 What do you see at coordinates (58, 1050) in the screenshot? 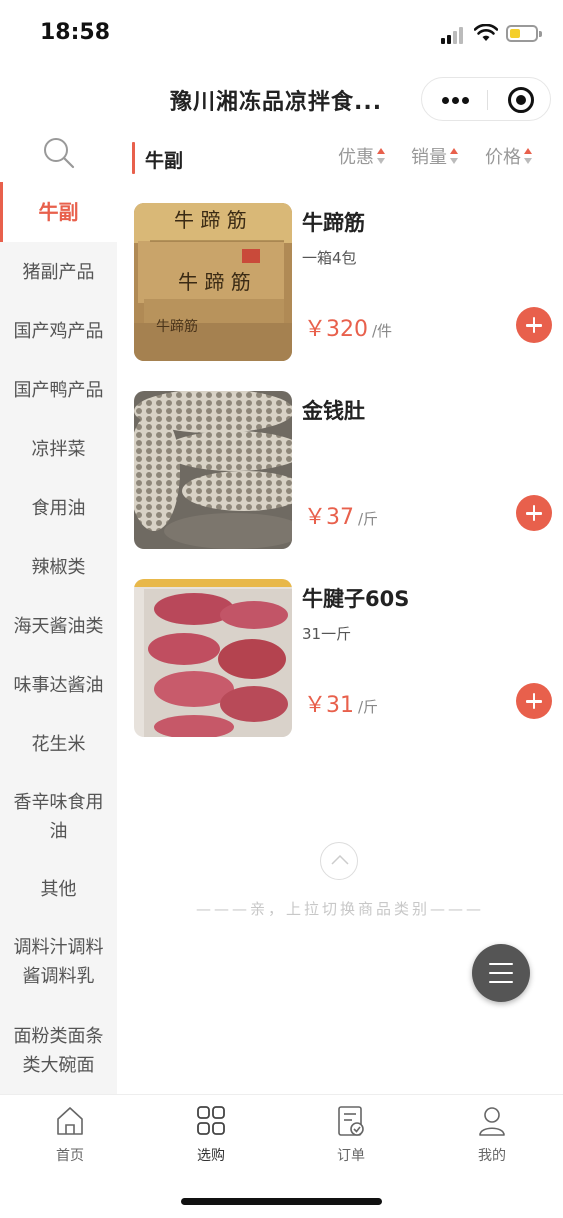
I see `category-item: 面粉类面条类大碗面` at bounding box center [58, 1050].